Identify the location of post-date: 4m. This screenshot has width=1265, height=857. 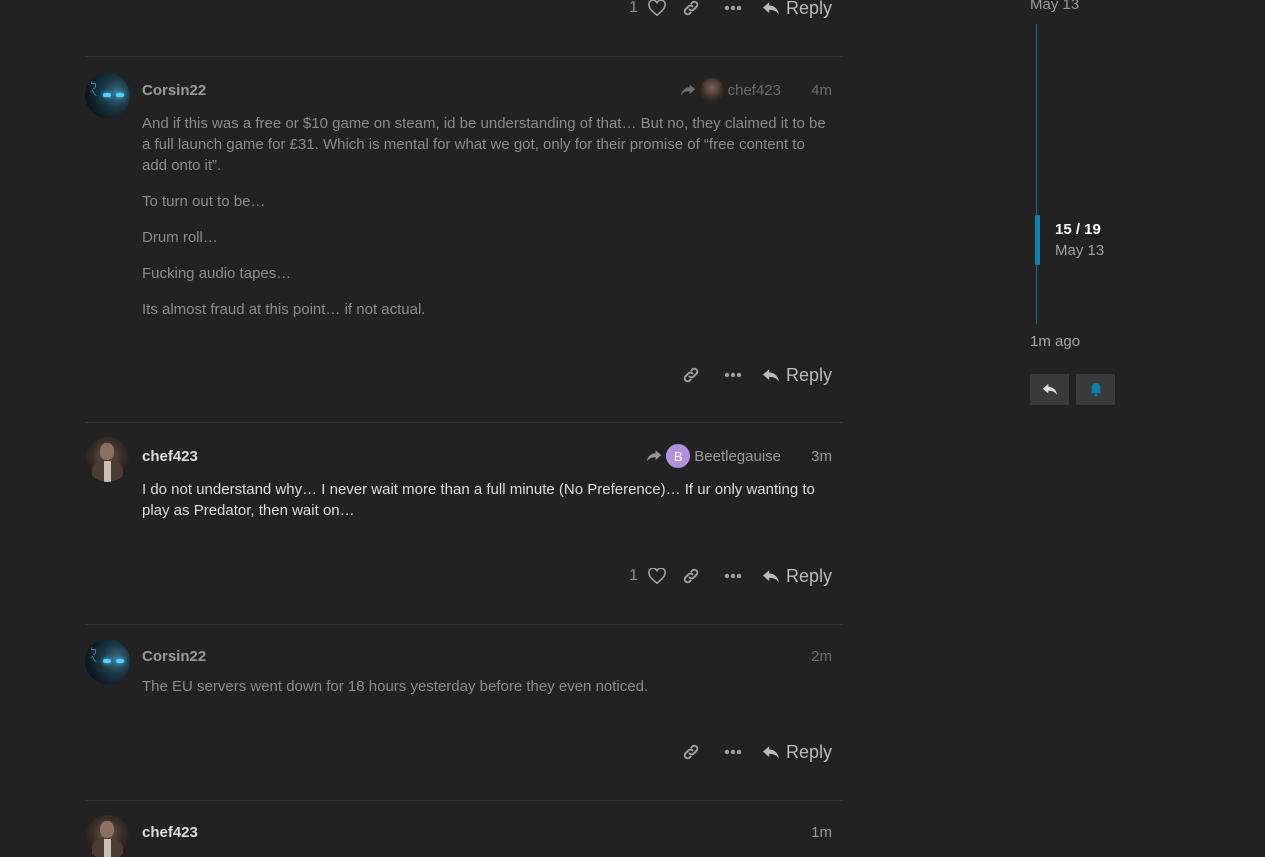
(821, 90).